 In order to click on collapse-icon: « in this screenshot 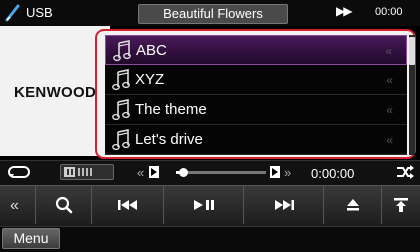, I will do `click(14, 205)`.